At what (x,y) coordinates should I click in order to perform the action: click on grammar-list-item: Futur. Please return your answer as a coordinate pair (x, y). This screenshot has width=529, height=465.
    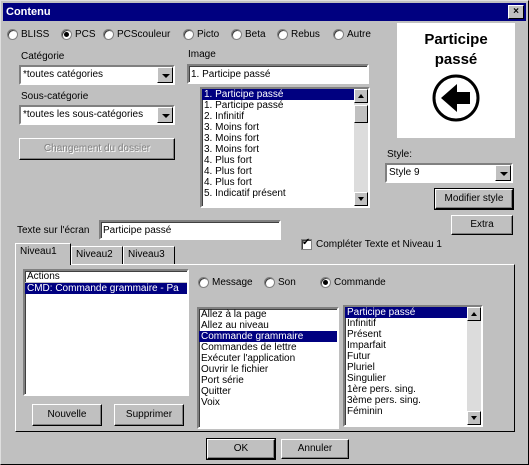
    Looking at the image, I should click on (413, 356).